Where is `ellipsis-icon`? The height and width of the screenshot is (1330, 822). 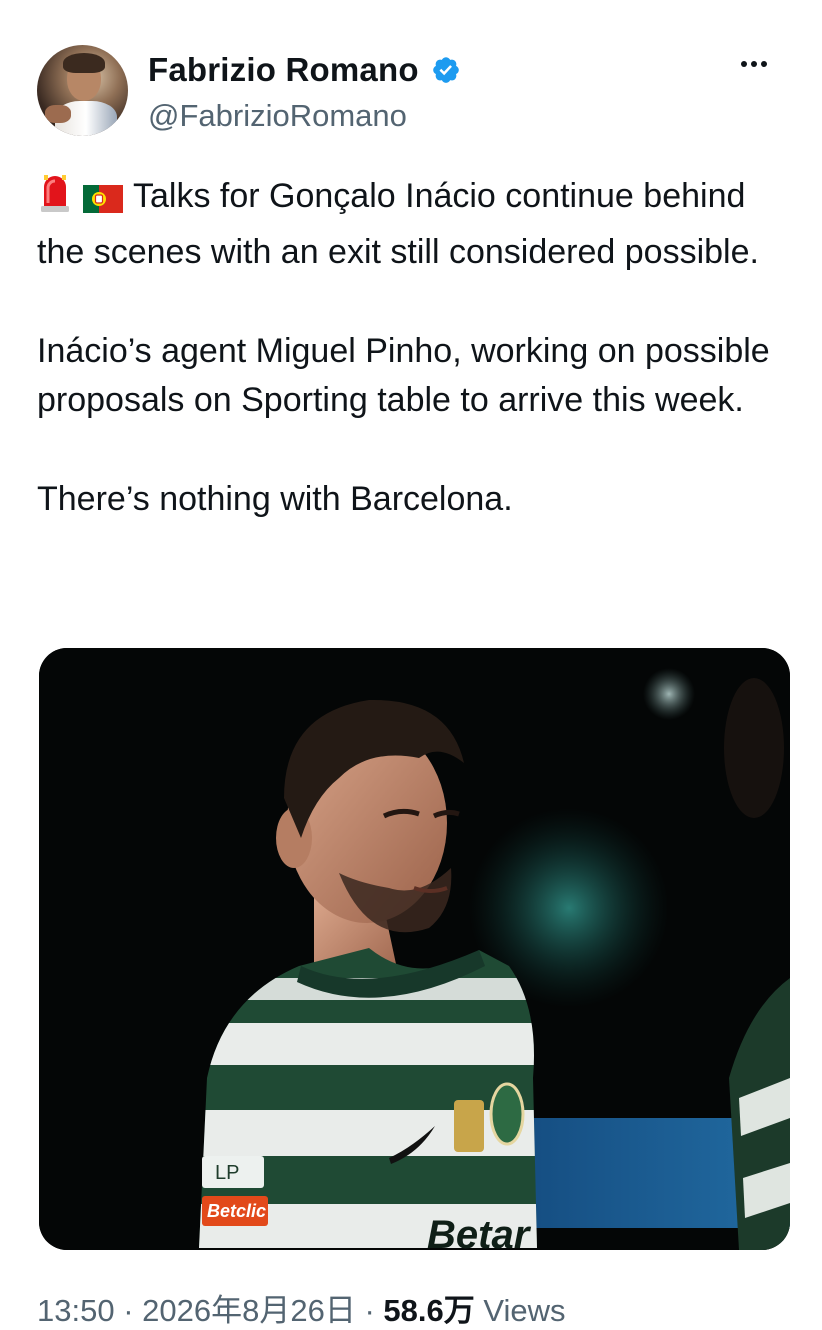 ellipsis-icon is located at coordinates (744, 64).